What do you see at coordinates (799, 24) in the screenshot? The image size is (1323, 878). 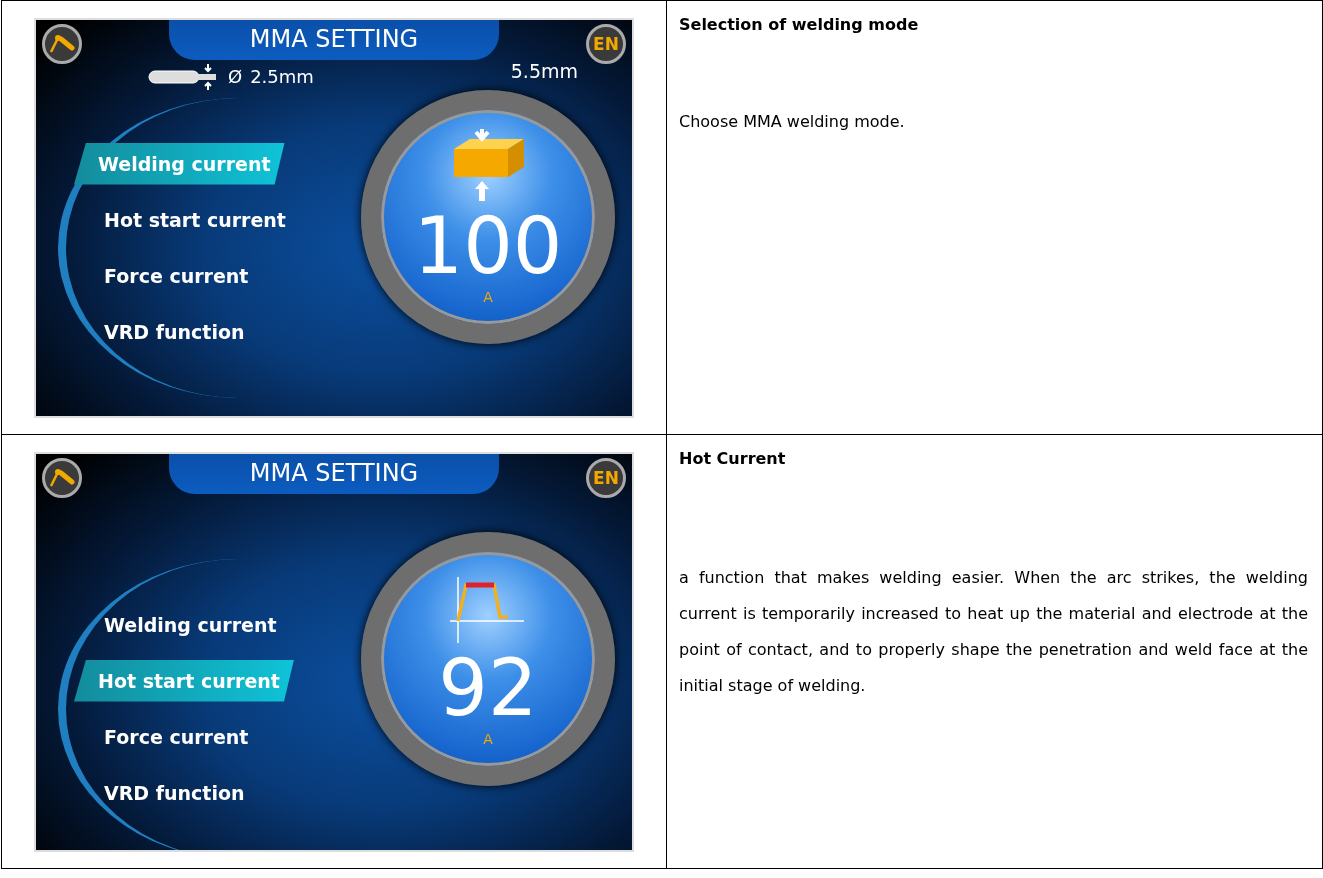 I see `section-heading: Selection of welding mode` at bounding box center [799, 24].